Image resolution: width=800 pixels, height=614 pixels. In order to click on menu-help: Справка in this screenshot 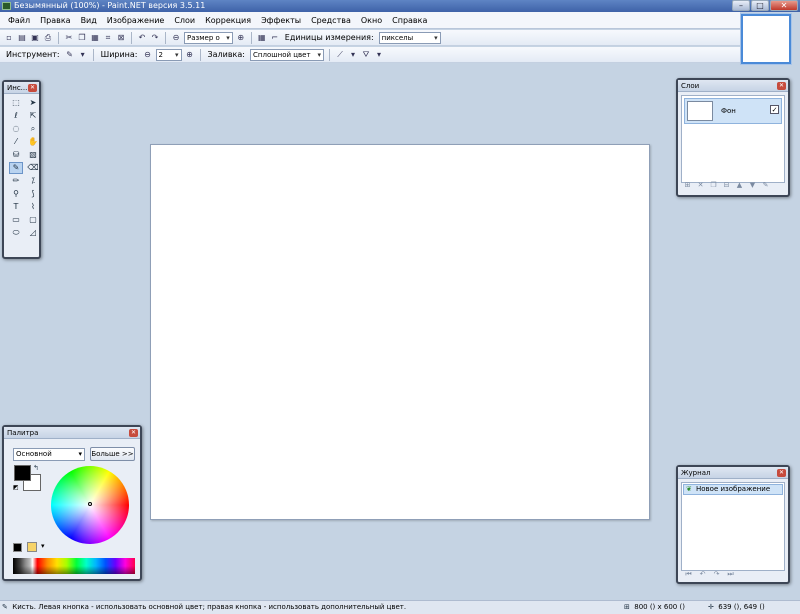, I will do `click(409, 20)`.